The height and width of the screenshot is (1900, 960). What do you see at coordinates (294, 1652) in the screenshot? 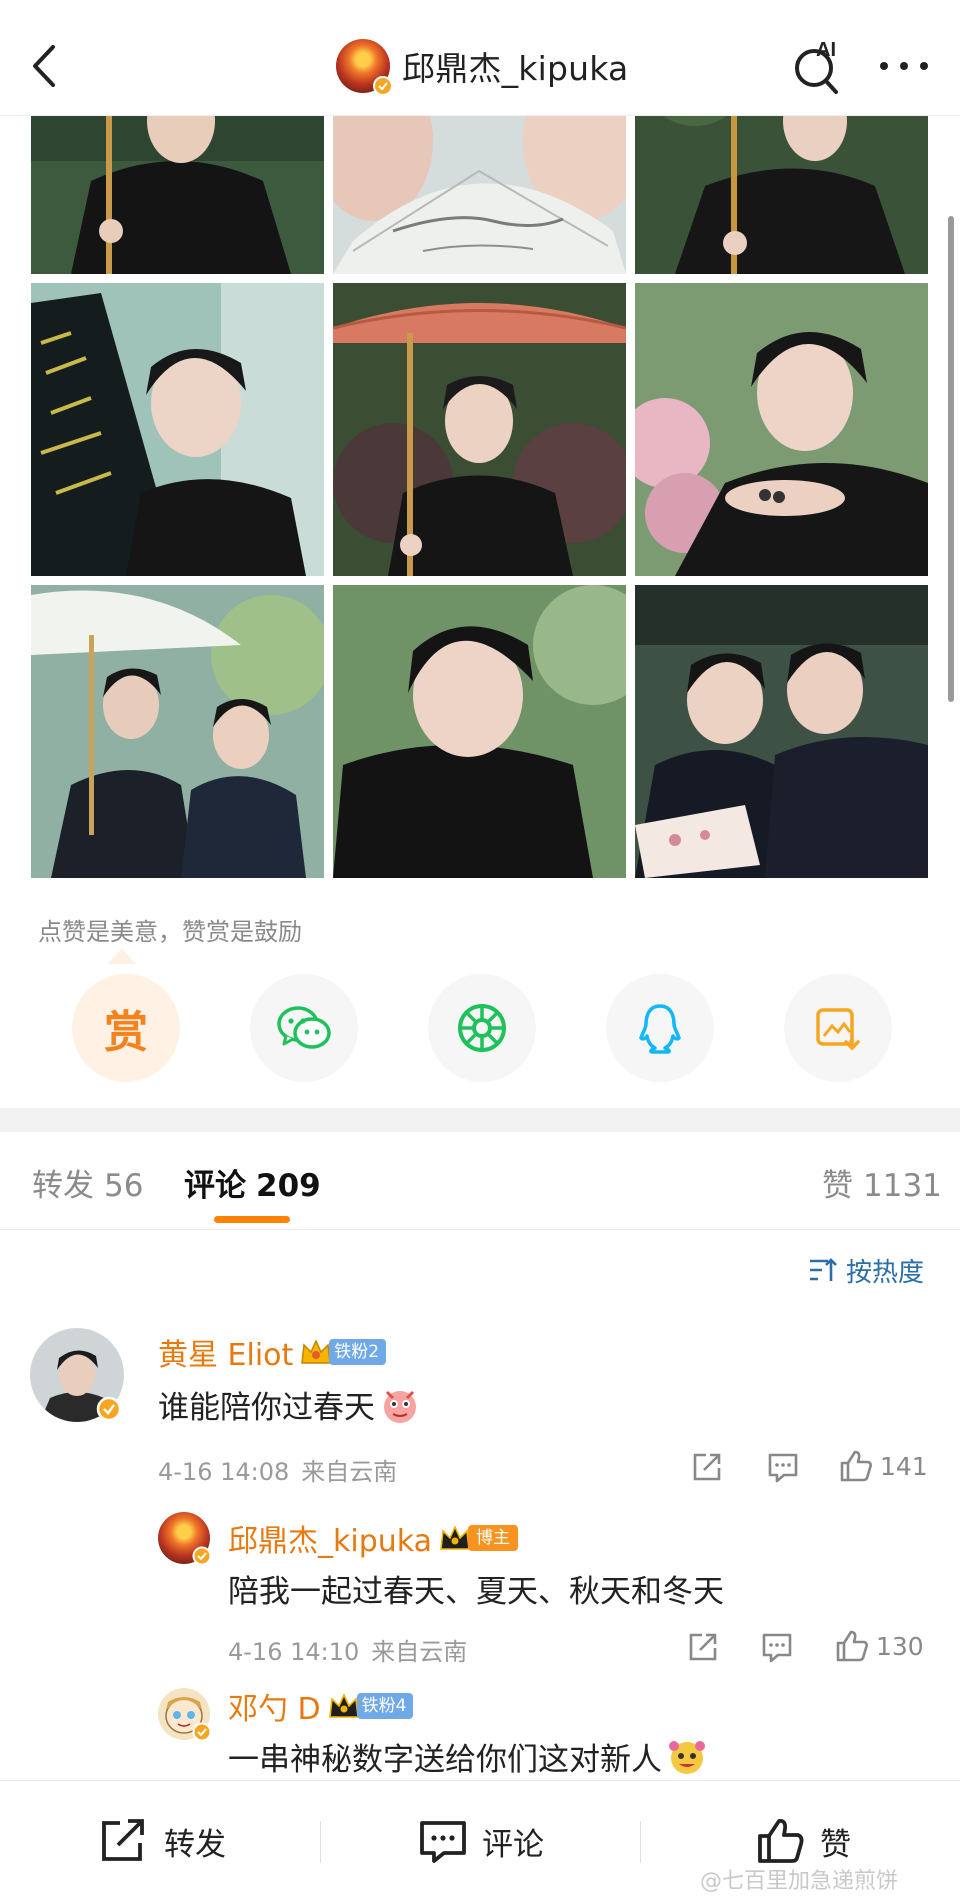
I see `comment-time: 4-16 14:10` at bounding box center [294, 1652].